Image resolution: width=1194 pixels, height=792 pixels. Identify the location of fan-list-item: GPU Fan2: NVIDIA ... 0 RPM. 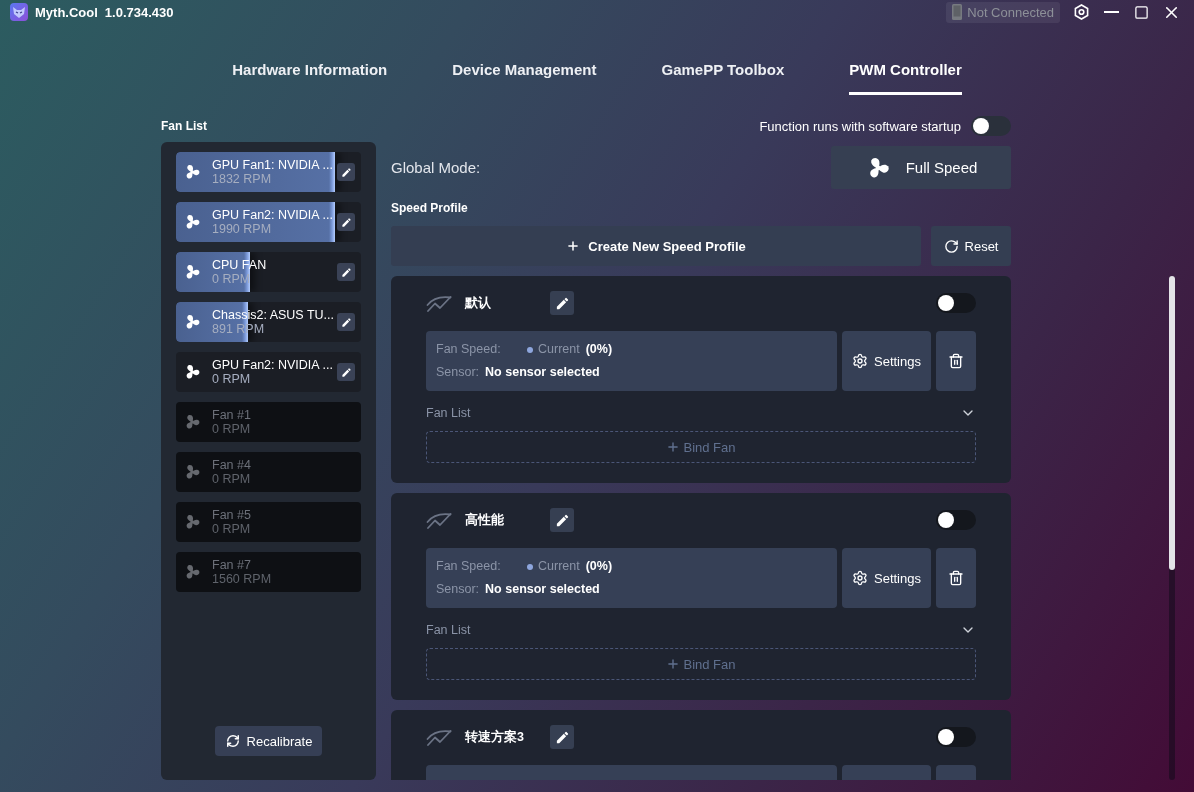
(268, 372).